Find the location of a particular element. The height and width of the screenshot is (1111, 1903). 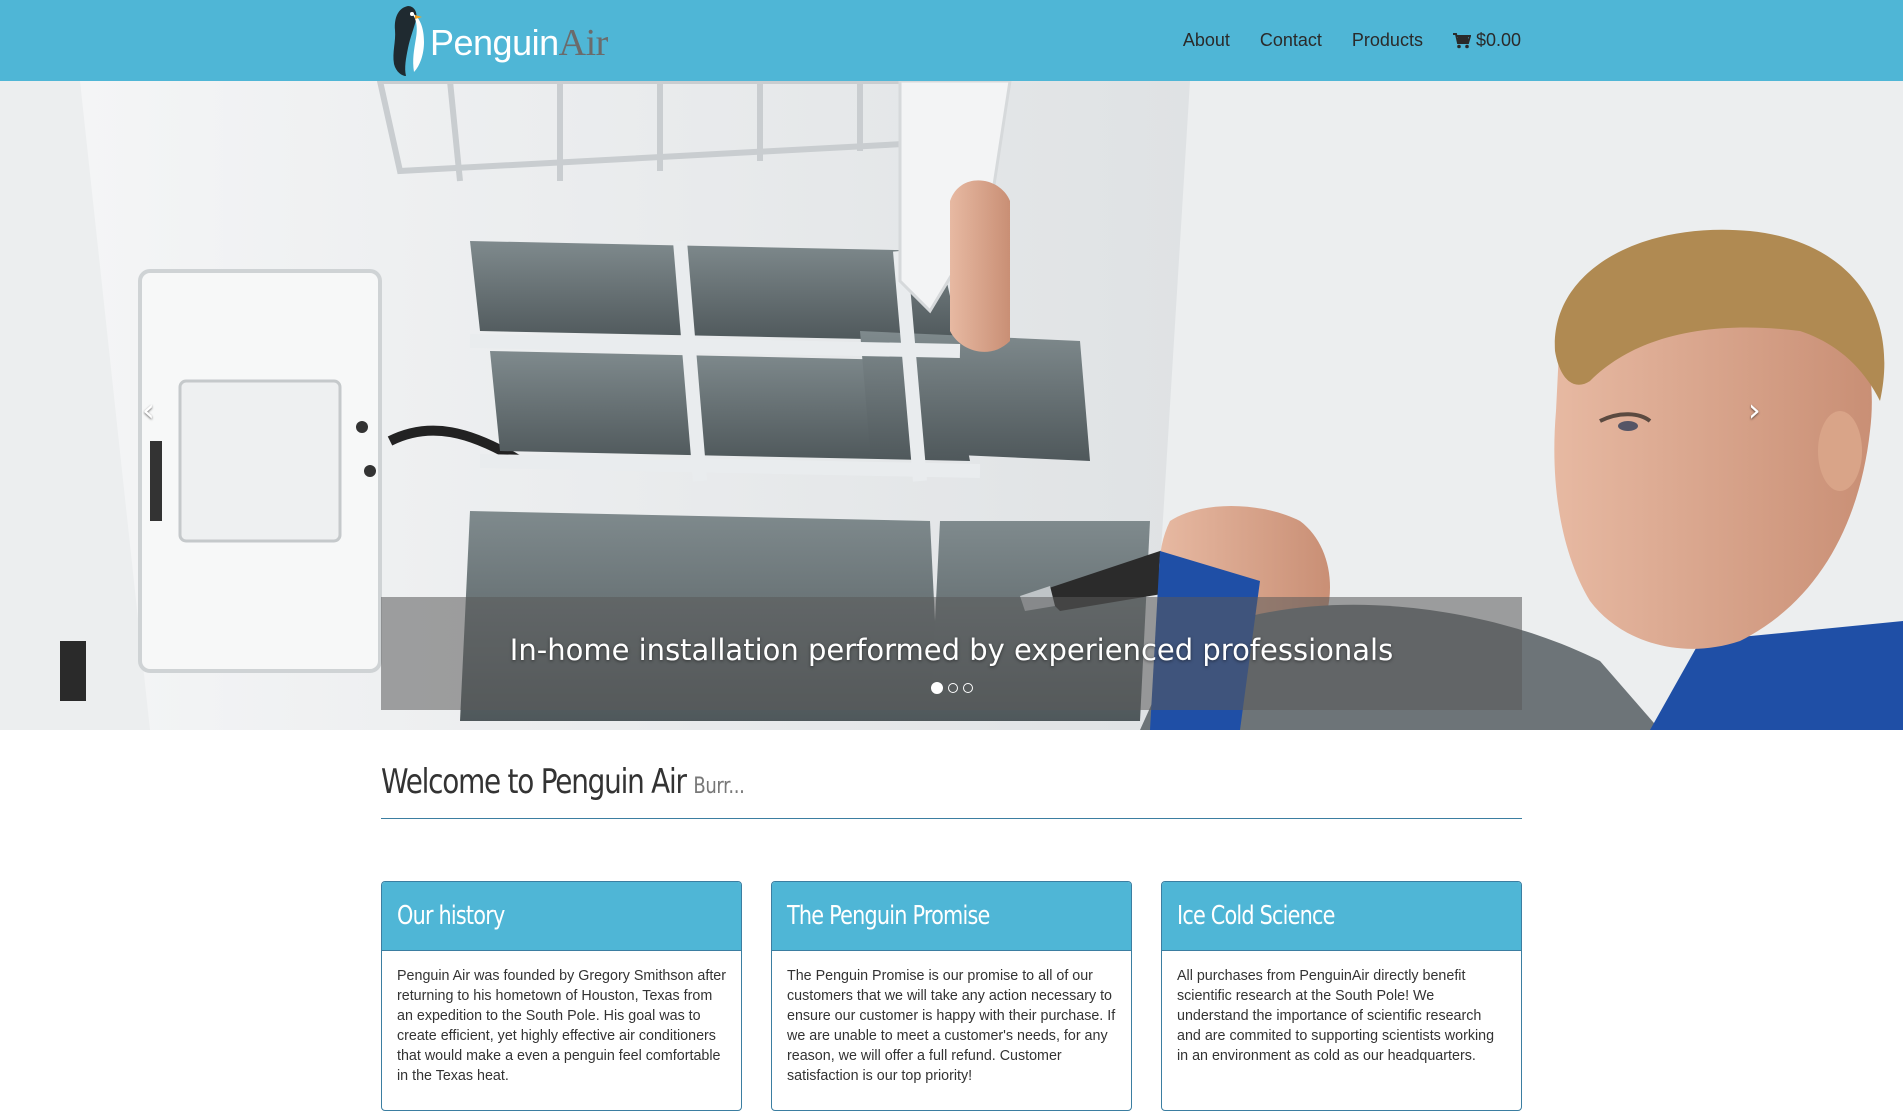

cart-total: $0.00 is located at coordinates (1498, 40).